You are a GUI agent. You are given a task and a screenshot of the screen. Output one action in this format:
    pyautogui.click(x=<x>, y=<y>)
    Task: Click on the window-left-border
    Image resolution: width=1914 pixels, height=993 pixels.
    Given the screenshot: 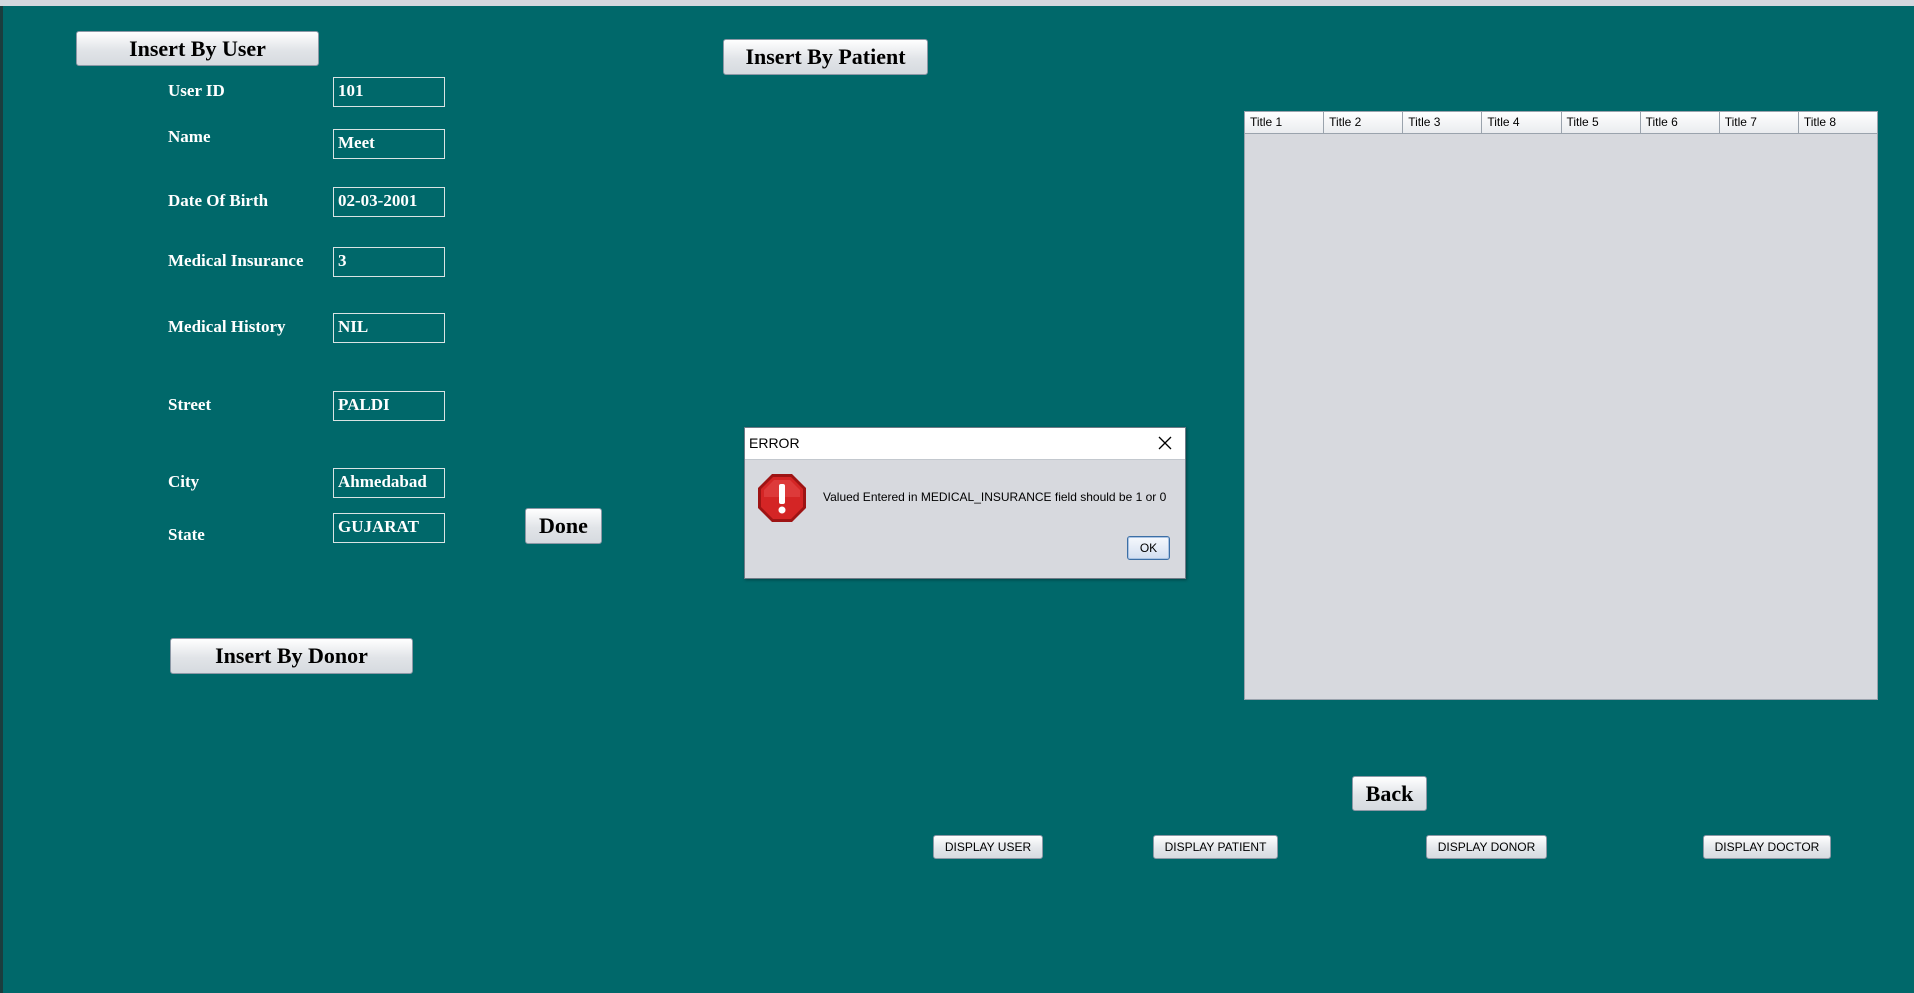 What is the action you would take?
    pyautogui.click(x=1, y=499)
    